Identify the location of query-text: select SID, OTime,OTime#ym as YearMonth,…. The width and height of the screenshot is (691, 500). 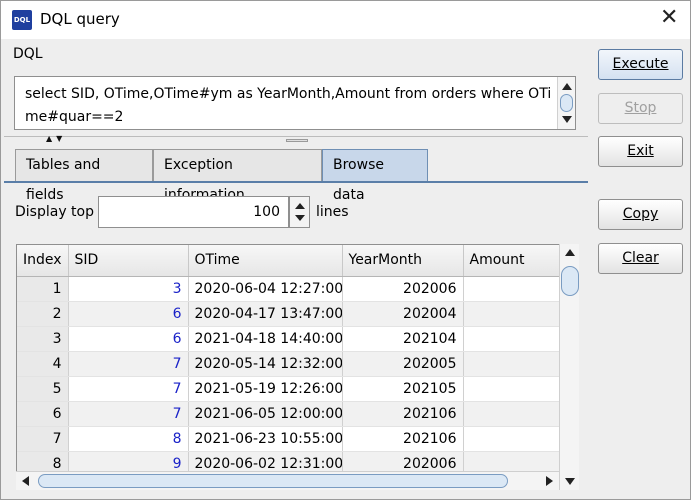
(290, 106).